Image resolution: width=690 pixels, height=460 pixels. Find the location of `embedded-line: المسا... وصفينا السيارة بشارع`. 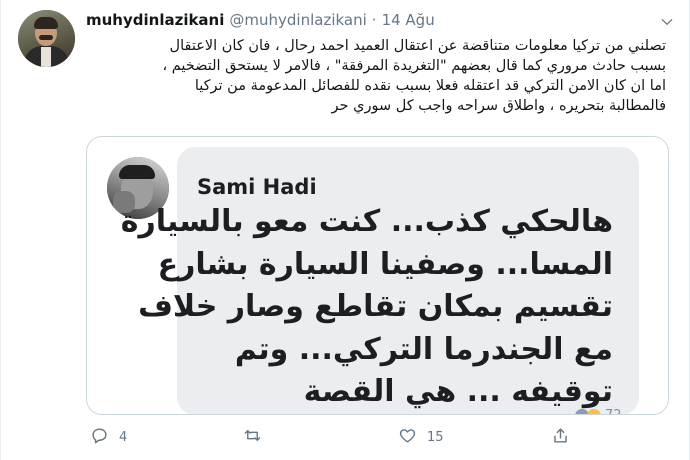

embedded-line: المسا... وصفينا السيارة بشارع is located at coordinates (385, 264).